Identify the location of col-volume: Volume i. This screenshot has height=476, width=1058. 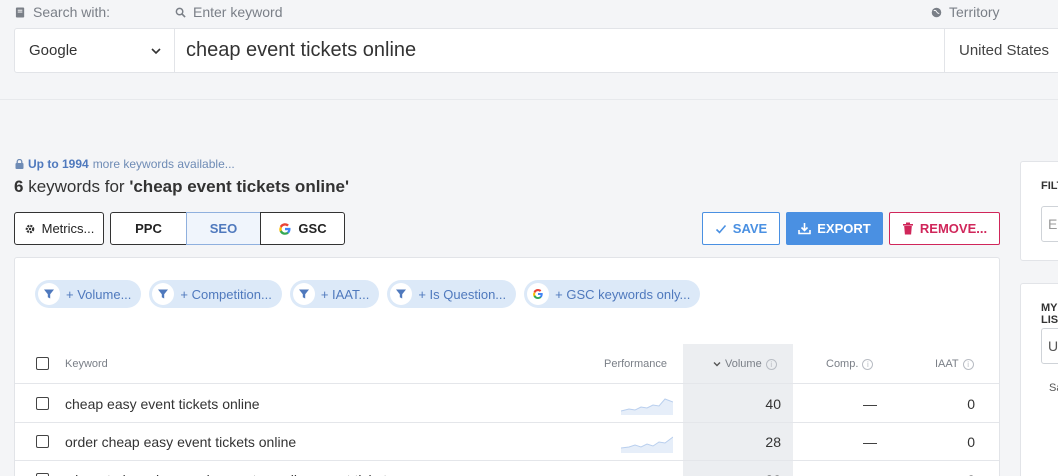
(745, 364).